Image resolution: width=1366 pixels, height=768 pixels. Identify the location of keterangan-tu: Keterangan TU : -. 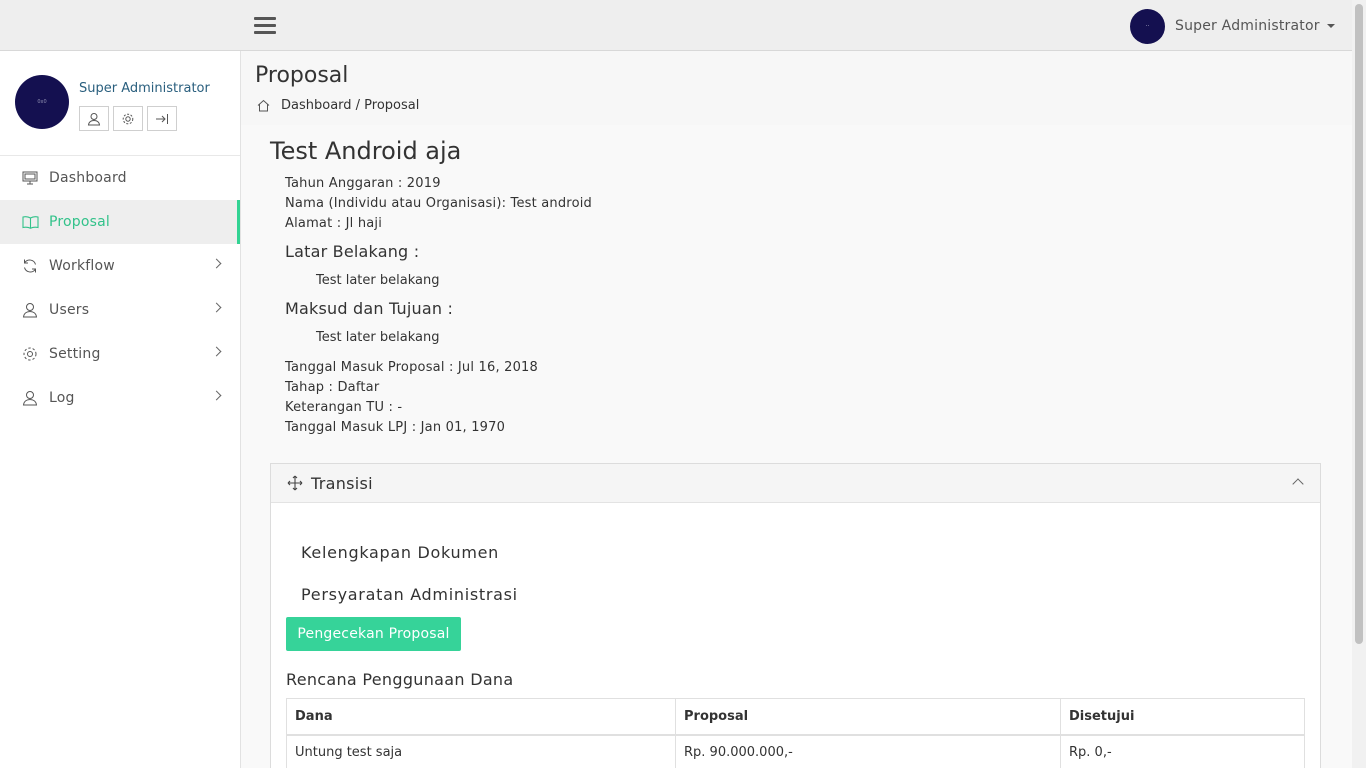
(344, 407).